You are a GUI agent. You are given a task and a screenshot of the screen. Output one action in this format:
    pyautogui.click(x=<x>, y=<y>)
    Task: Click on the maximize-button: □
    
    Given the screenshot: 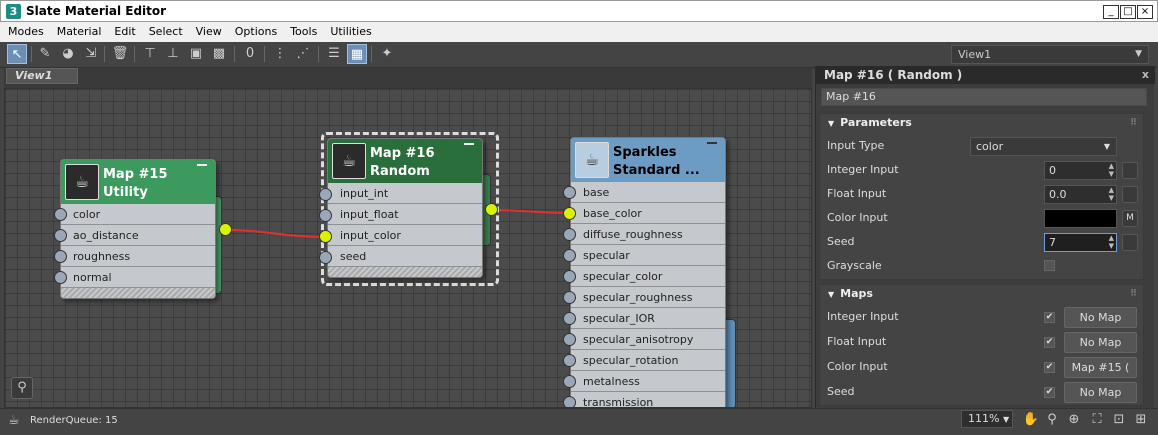 What is the action you would take?
    pyautogui.click(x=1128, y=12)
    